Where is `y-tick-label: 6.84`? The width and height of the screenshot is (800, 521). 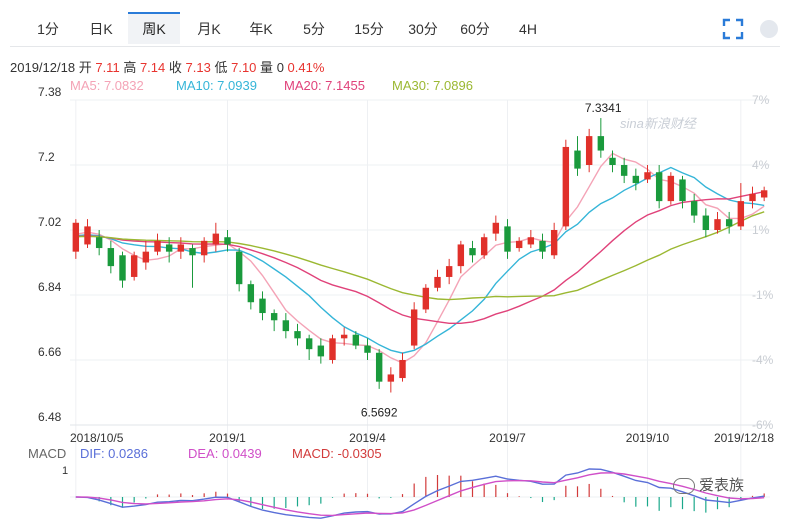 y-tick-label: 6.84 is located at coordinates (50, 287).